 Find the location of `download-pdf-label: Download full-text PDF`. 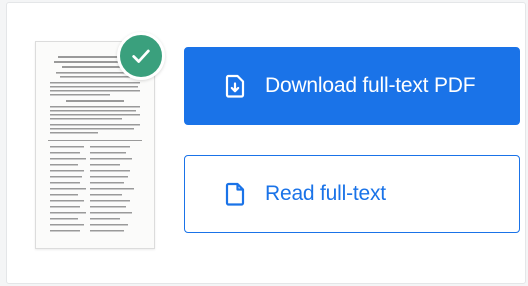

download-pdf-label: Download full-text PDF is located at coordinates (370, 85).